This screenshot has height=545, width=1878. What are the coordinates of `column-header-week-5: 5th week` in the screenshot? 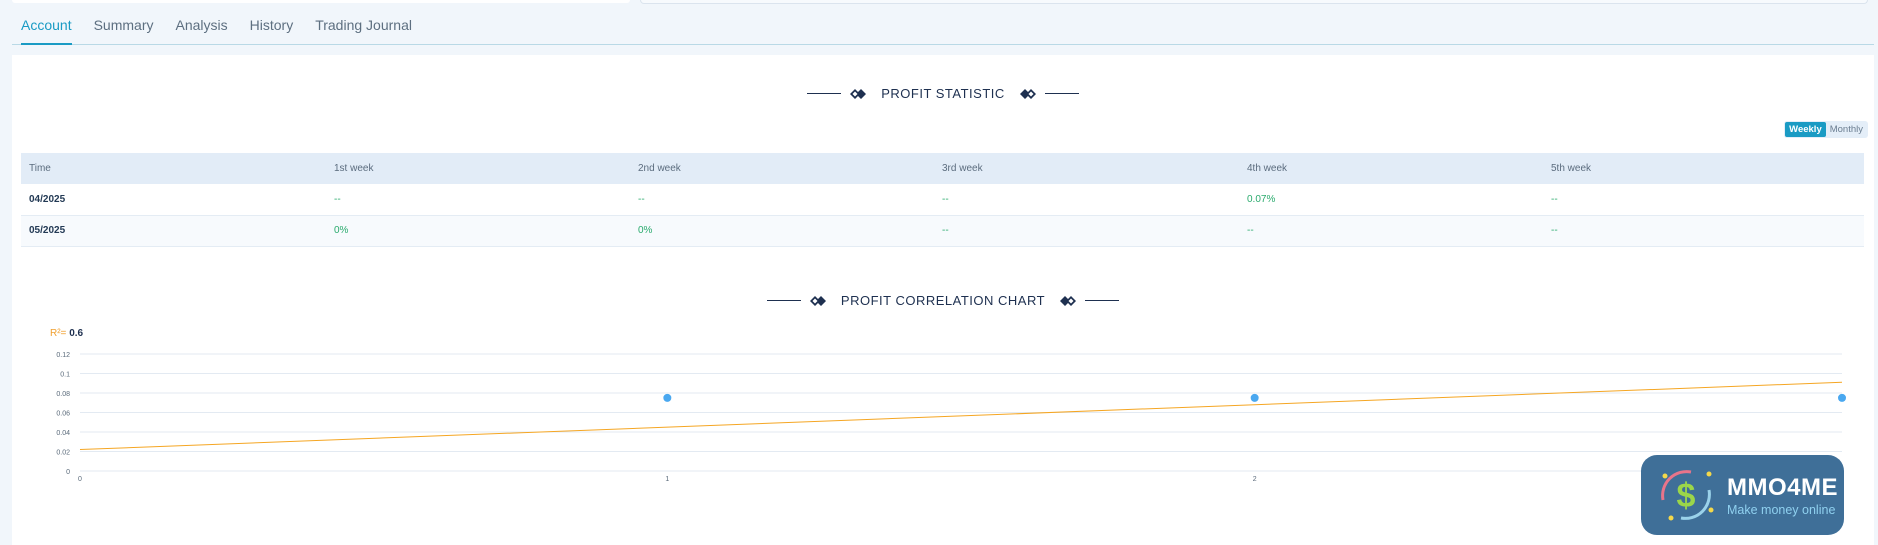 It's located at (1703, 168).